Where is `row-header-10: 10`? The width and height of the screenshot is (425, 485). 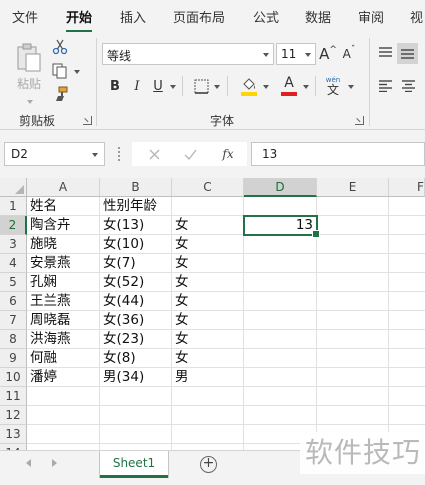 row-header-10: 10 is located at coordinates (13, 377).